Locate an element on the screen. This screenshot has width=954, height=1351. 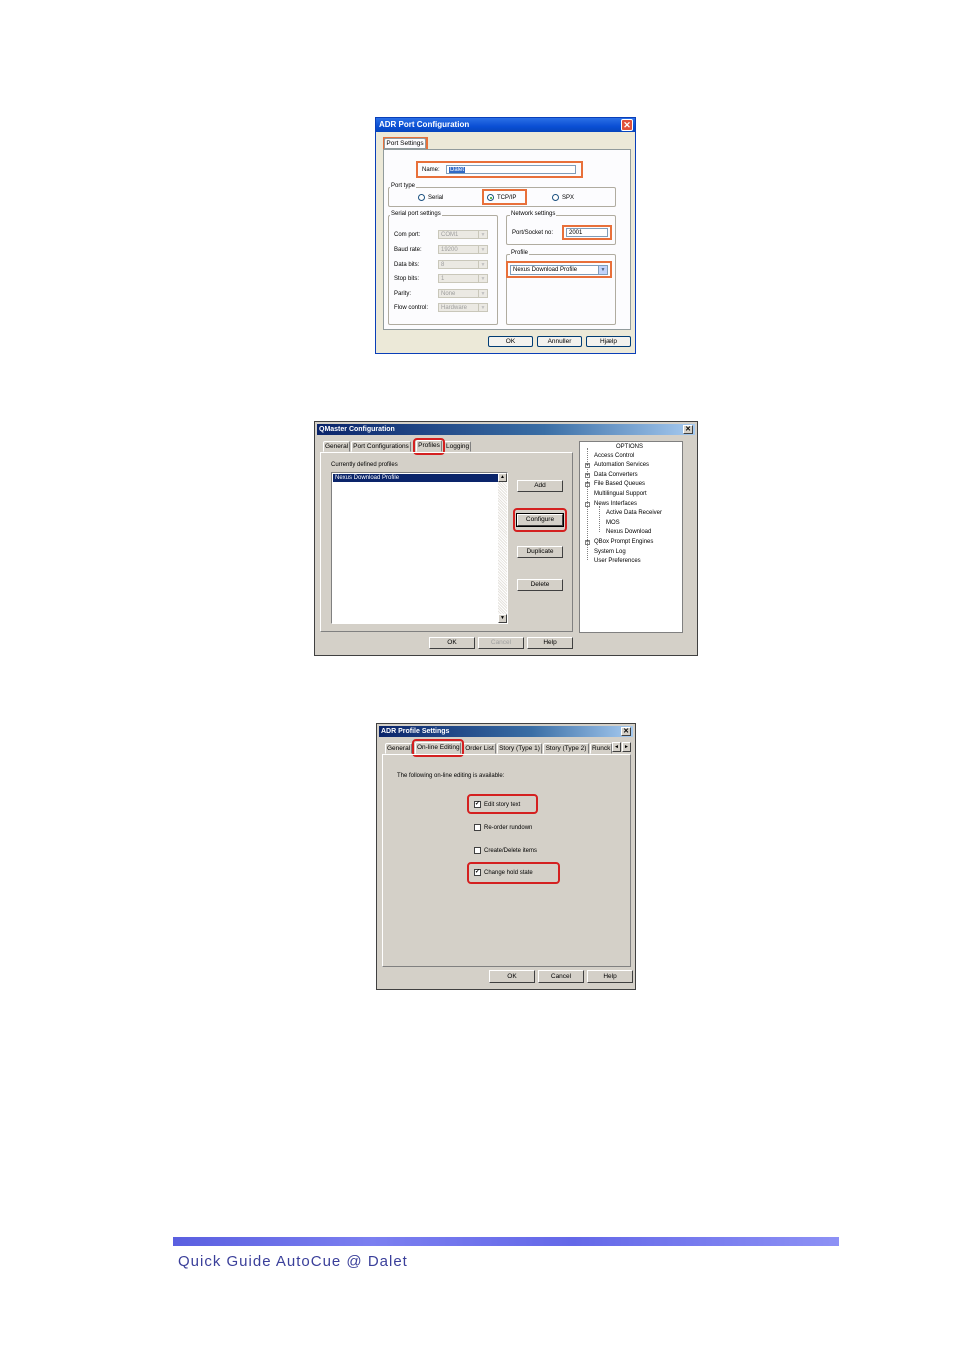
tree-item-active-data-receiver: Active Data Receiver is located at coordinates (634, 513).